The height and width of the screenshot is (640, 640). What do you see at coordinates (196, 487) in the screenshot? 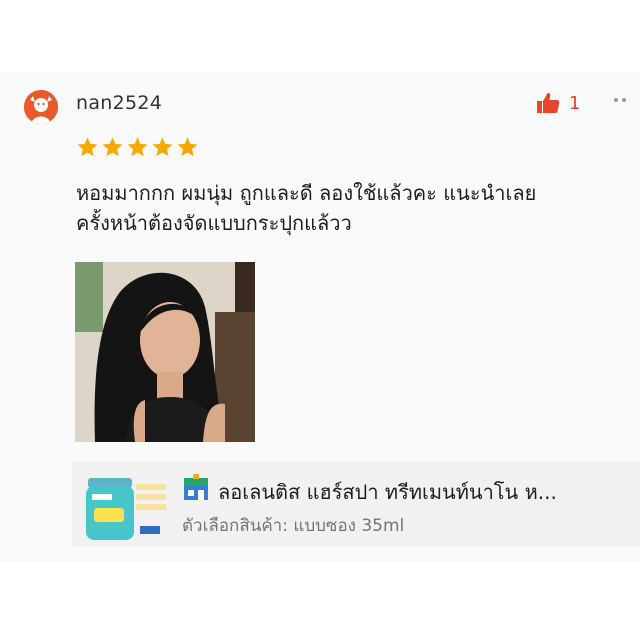
I see `shop-icon` at bounding box center [196, 487].